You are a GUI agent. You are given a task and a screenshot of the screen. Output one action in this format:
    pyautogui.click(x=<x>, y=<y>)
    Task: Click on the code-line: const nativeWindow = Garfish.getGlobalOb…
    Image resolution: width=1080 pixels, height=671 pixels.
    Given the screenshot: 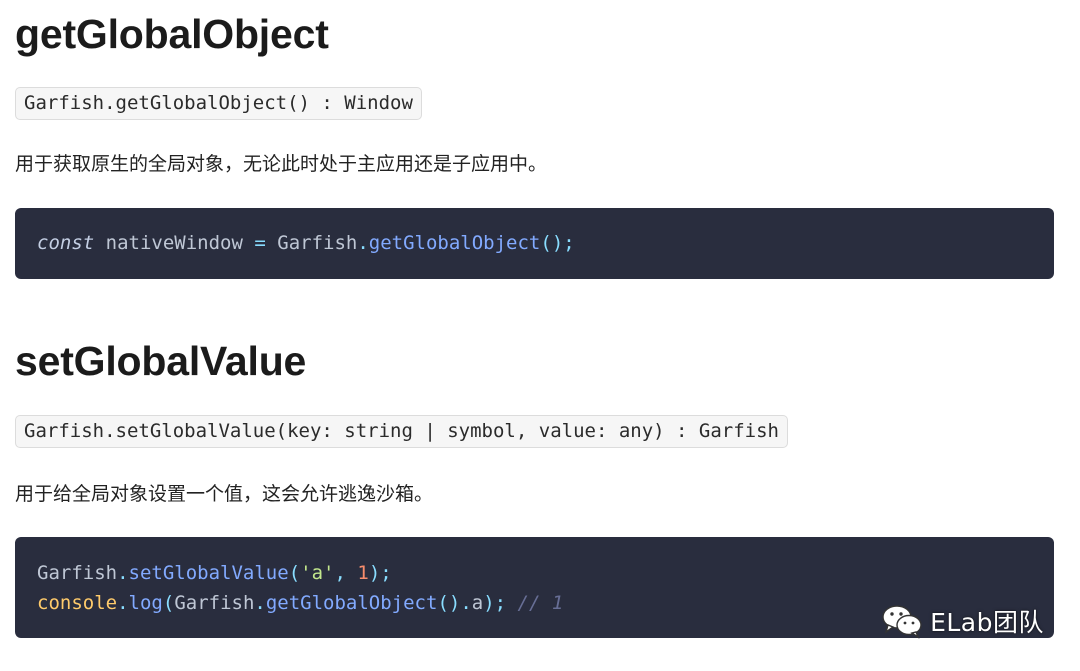 What is the action you would take?
    pyautogui.click(x=534, y=243)
    